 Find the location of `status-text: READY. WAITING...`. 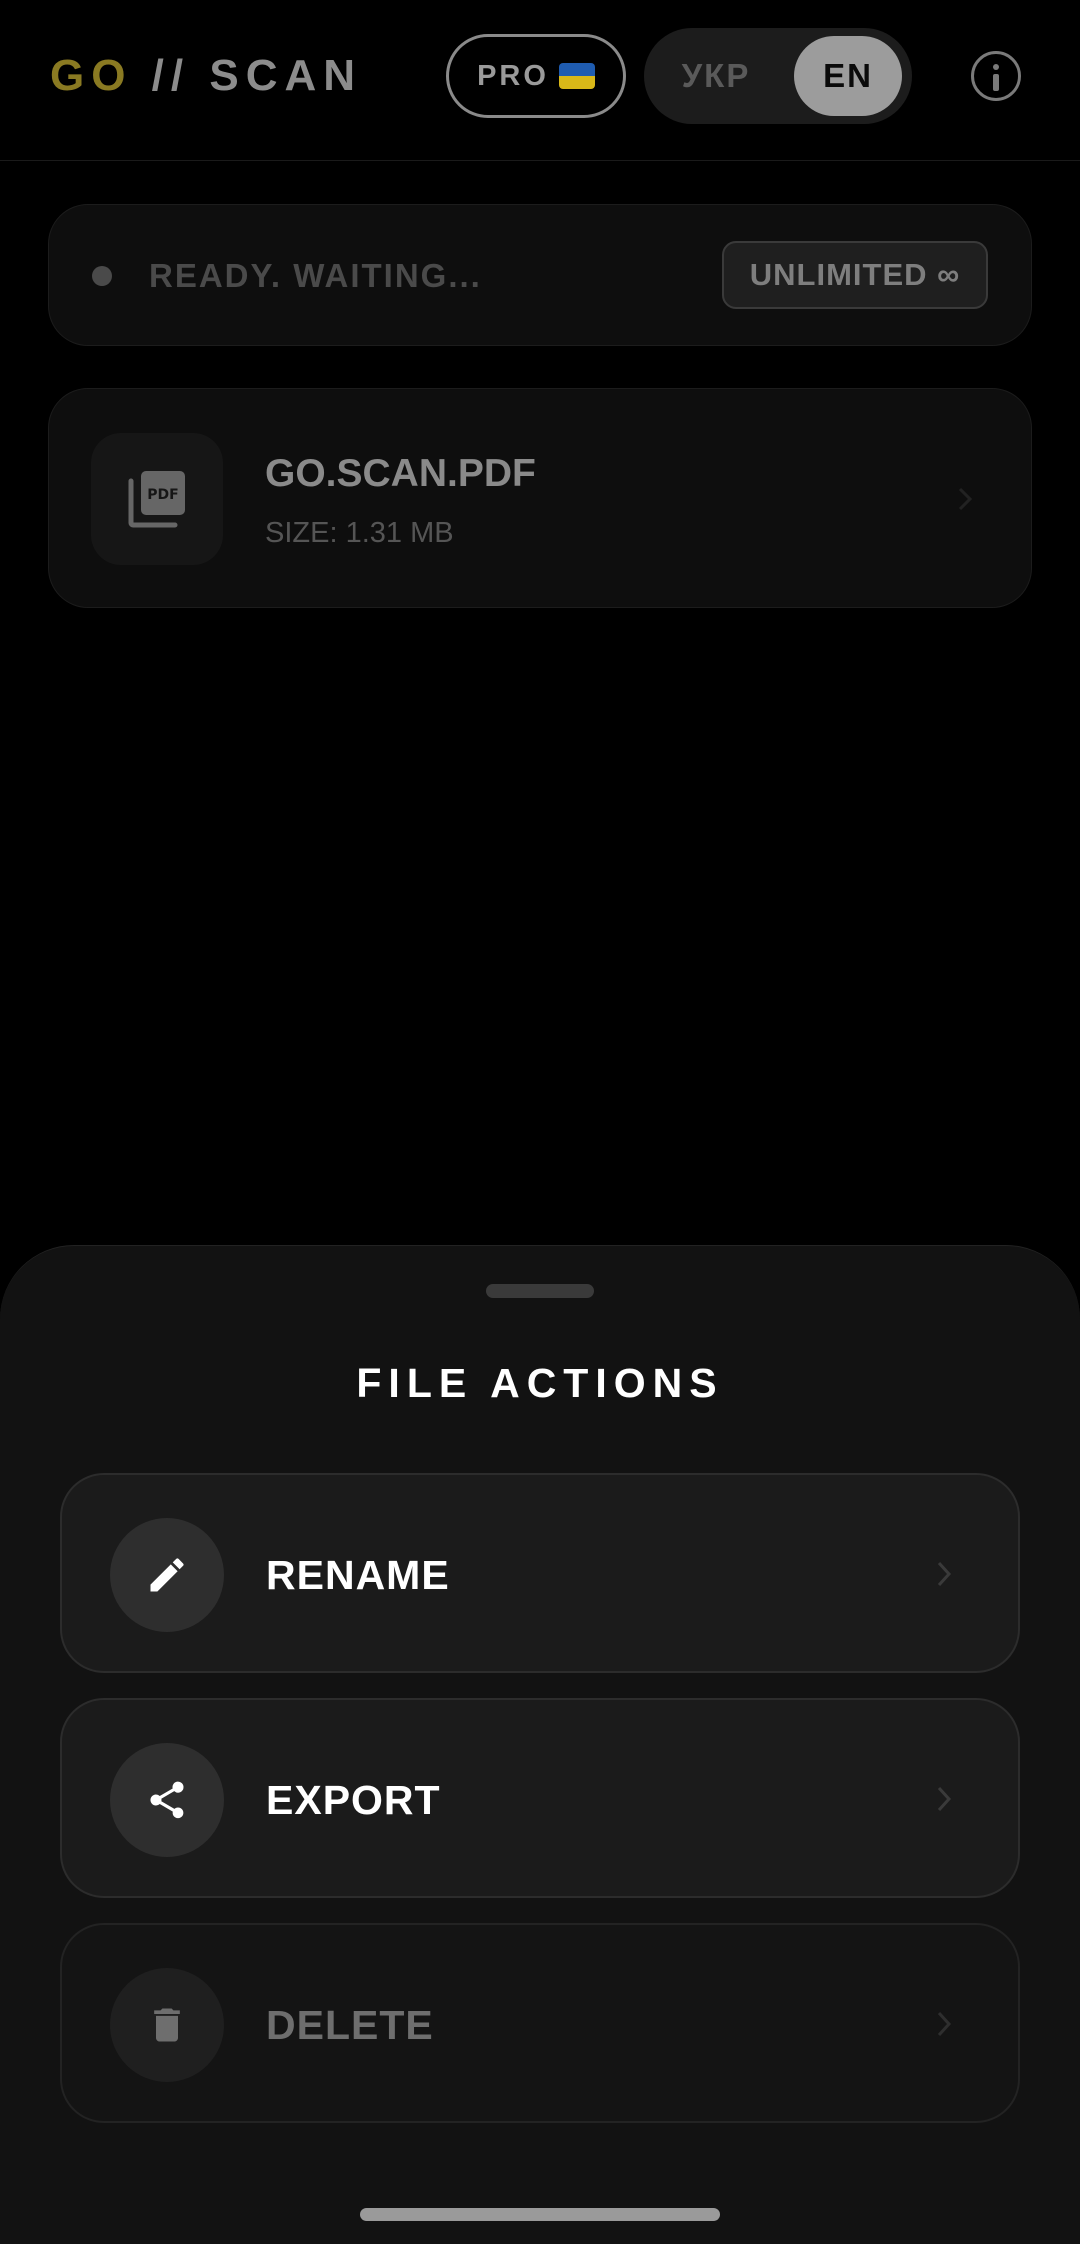

status-text: READY. WAITING... is located at coordinates (315, 275).